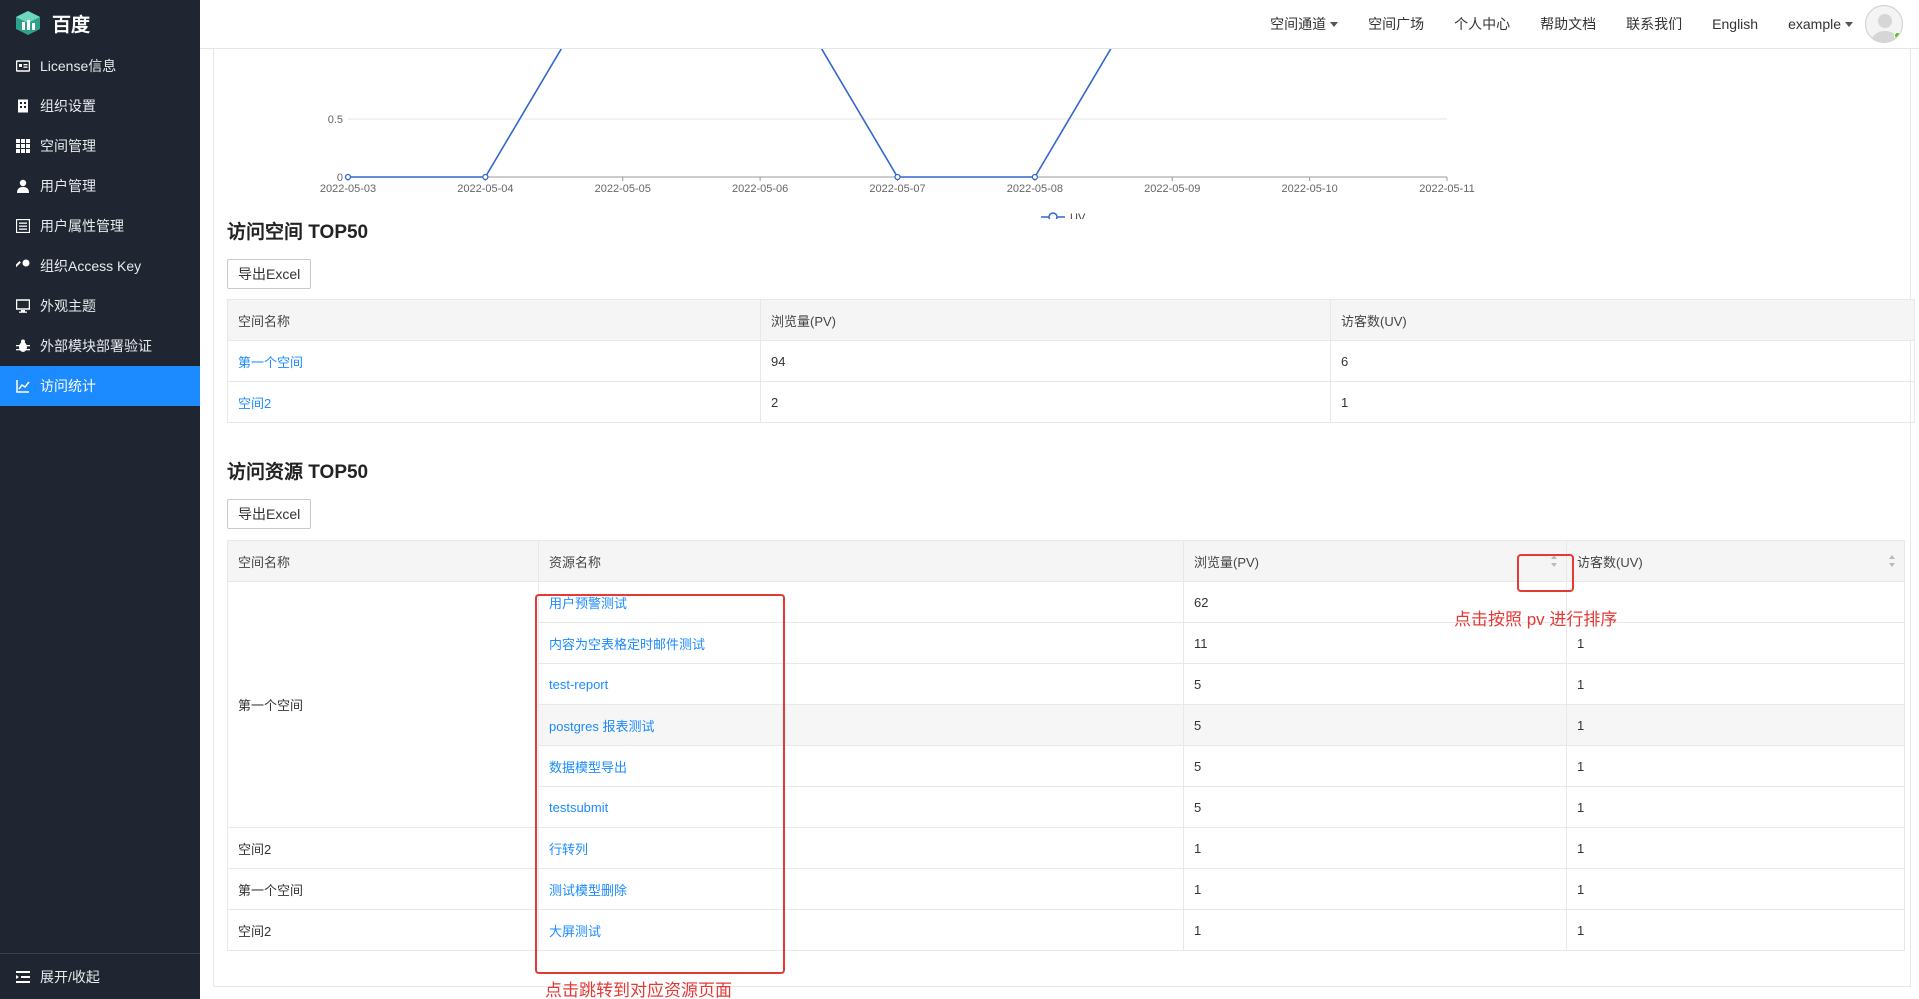 The image size is (1919, 999). What do you see at coordinates (638, 990) in the screenshot?
I see `link-annotation-text: 点击跳转到对应资源页面` at bounding box center [638, 990].